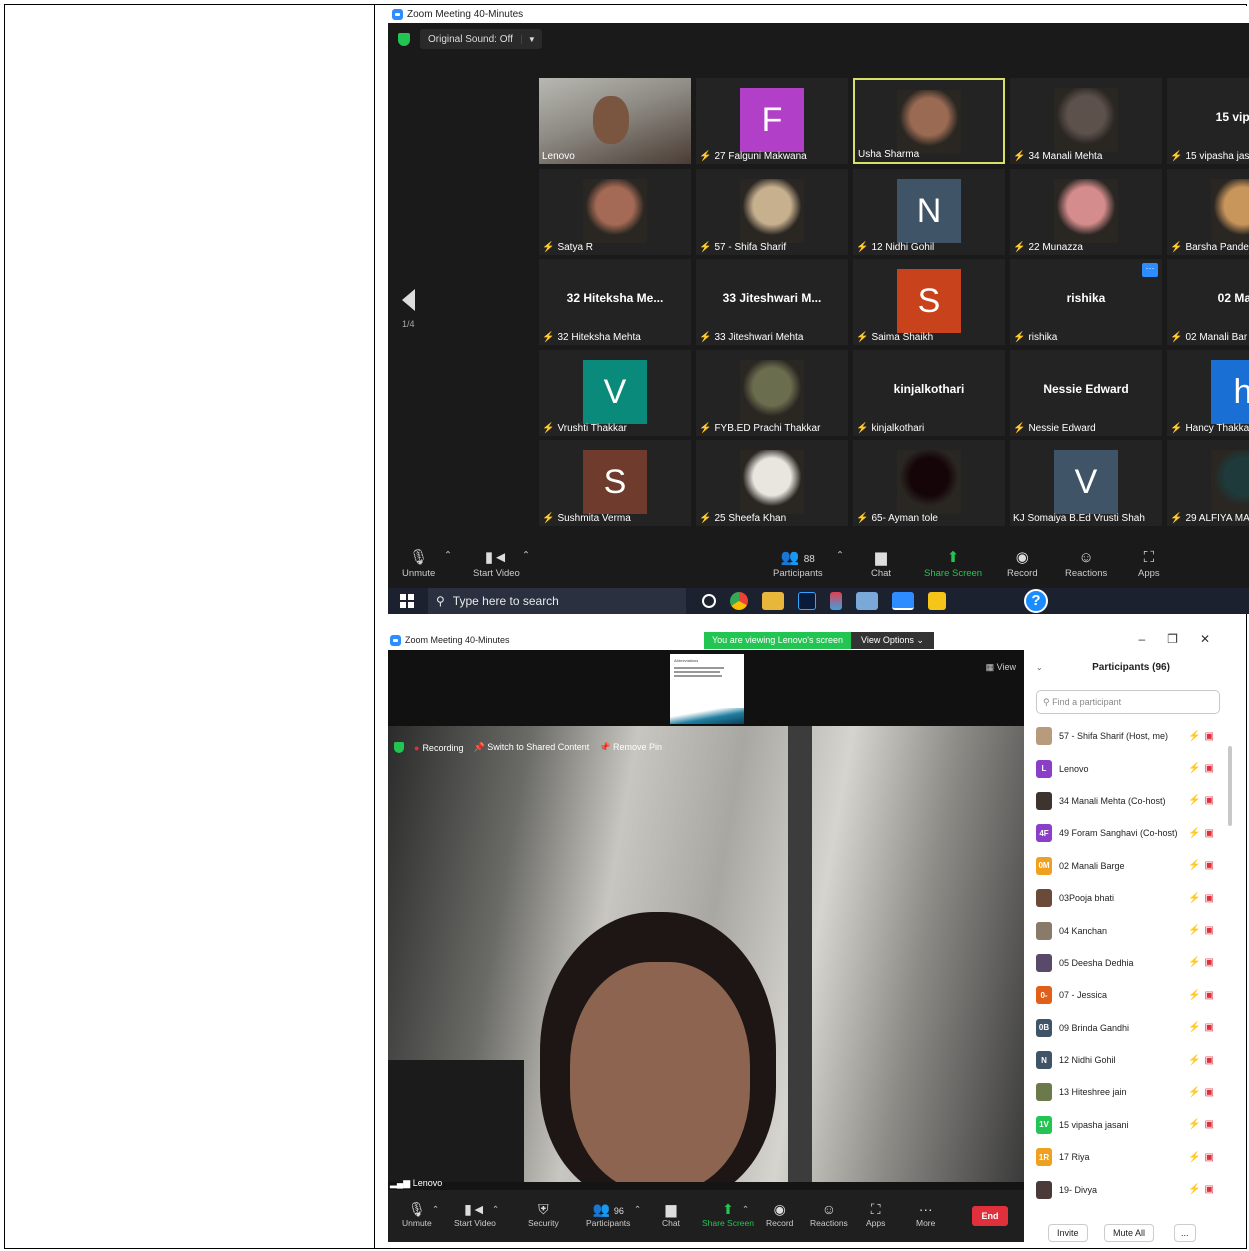 This screenshot has height=1251, width=1249. Describe the element at coordinates (1131, 1060) in the screenshot. I see `participant-row: N 12 Nidhi Gohil ⚡▣` at that location.